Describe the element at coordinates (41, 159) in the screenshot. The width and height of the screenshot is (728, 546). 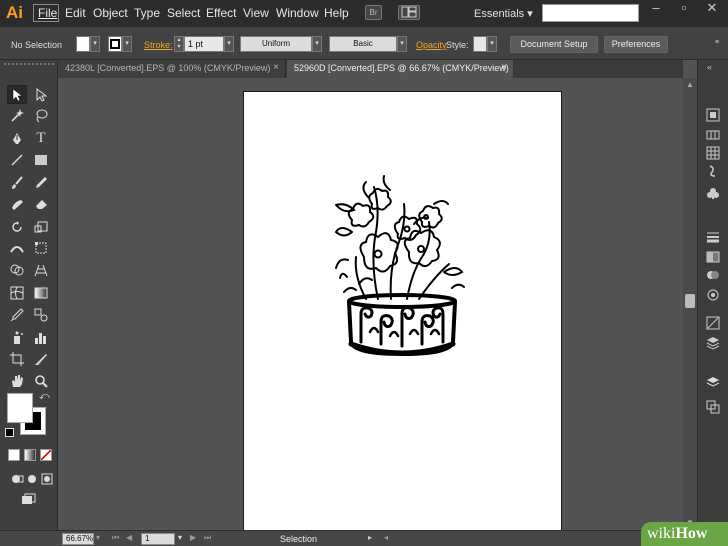
I see `rectangle-tool-icon` at that location.